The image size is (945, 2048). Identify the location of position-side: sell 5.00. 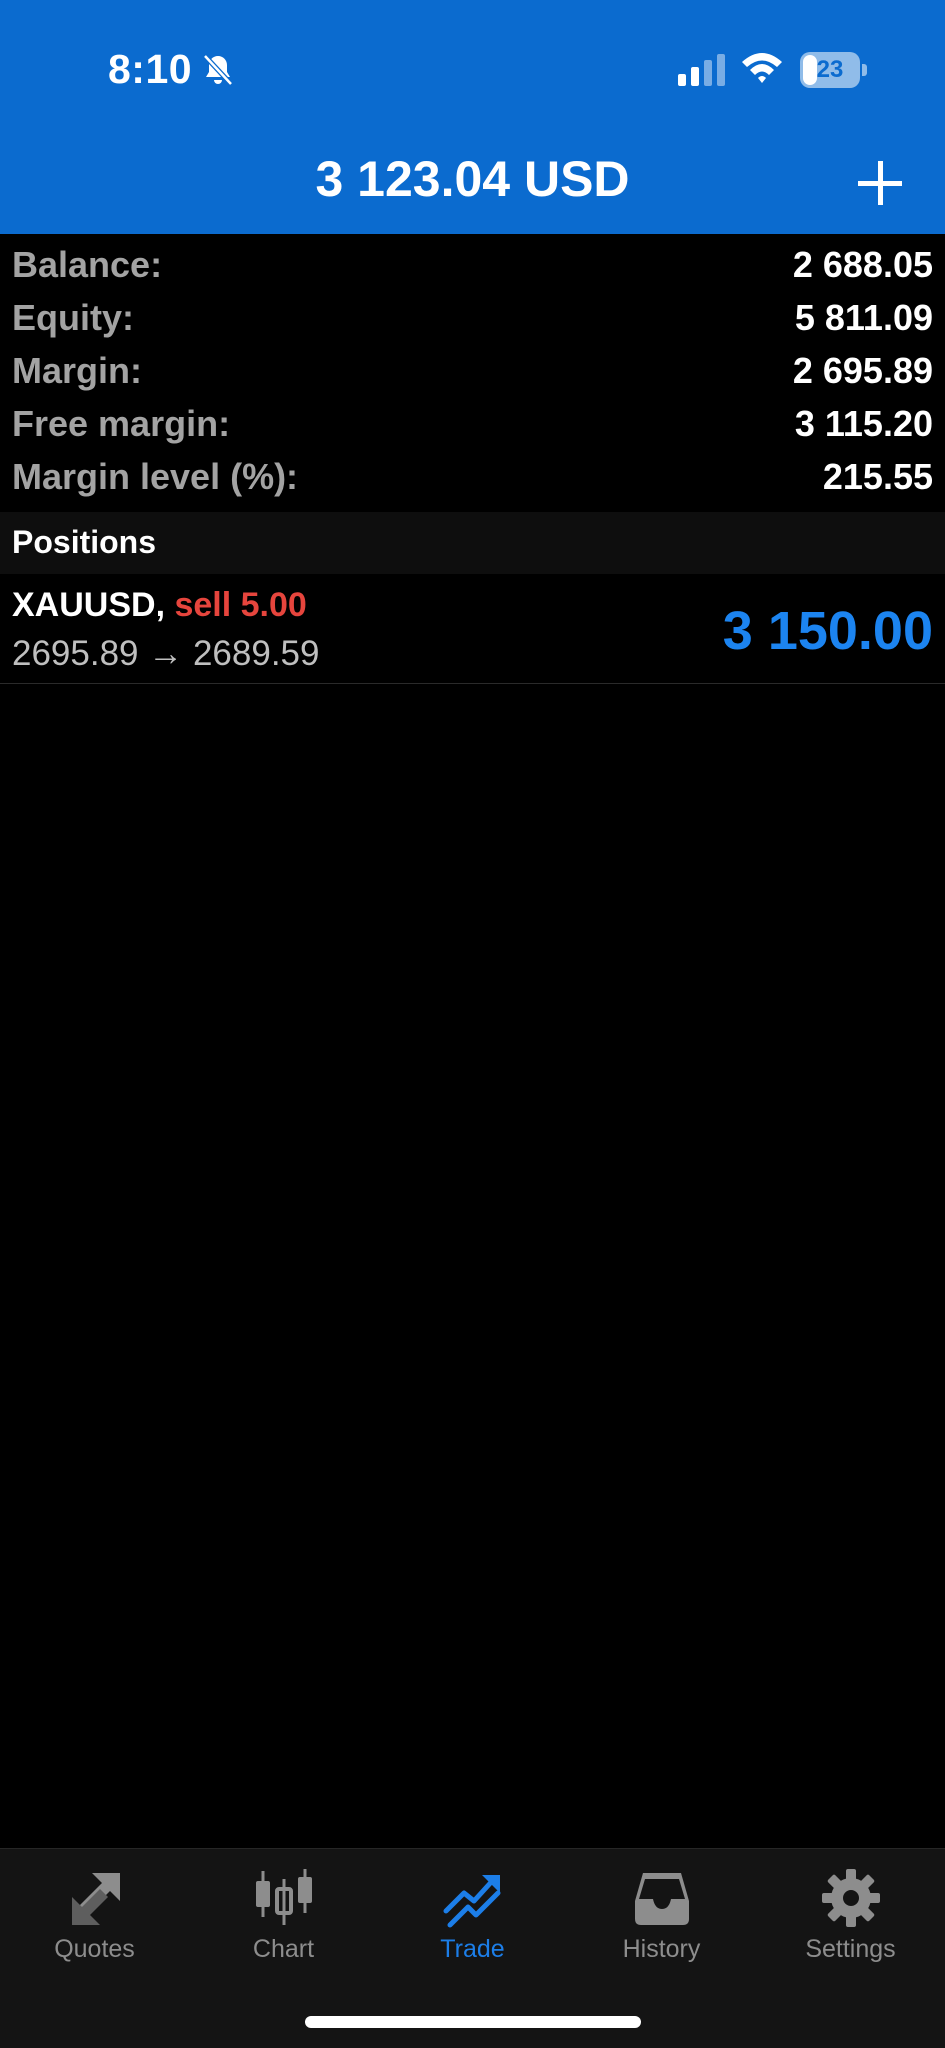
(240, 605).